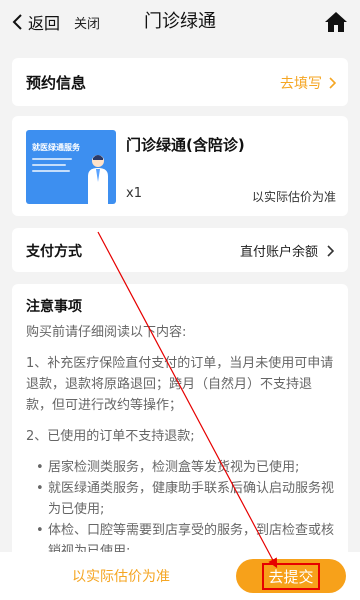 The height and width of the screenshot is (600, 360). What do you see at coordinates (56, 147) in the screenshot?
I see `thumbnail-title: 就医绿通服务` at bounding box center [56, 147].